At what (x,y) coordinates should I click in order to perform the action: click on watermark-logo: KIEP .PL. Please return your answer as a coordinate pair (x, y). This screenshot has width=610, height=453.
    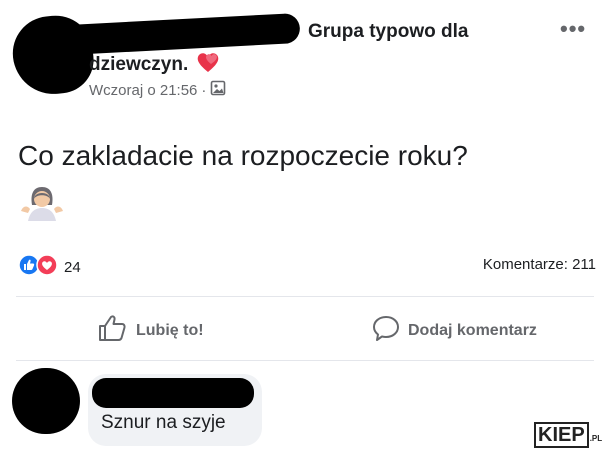
    Looking at the image, I should click on (568, 435).